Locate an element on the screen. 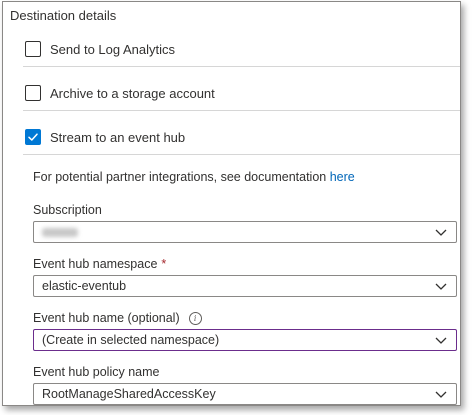 The width and height of the screenshot is (474, 415). subscription-dropdown is located at coordinates (245, 232).